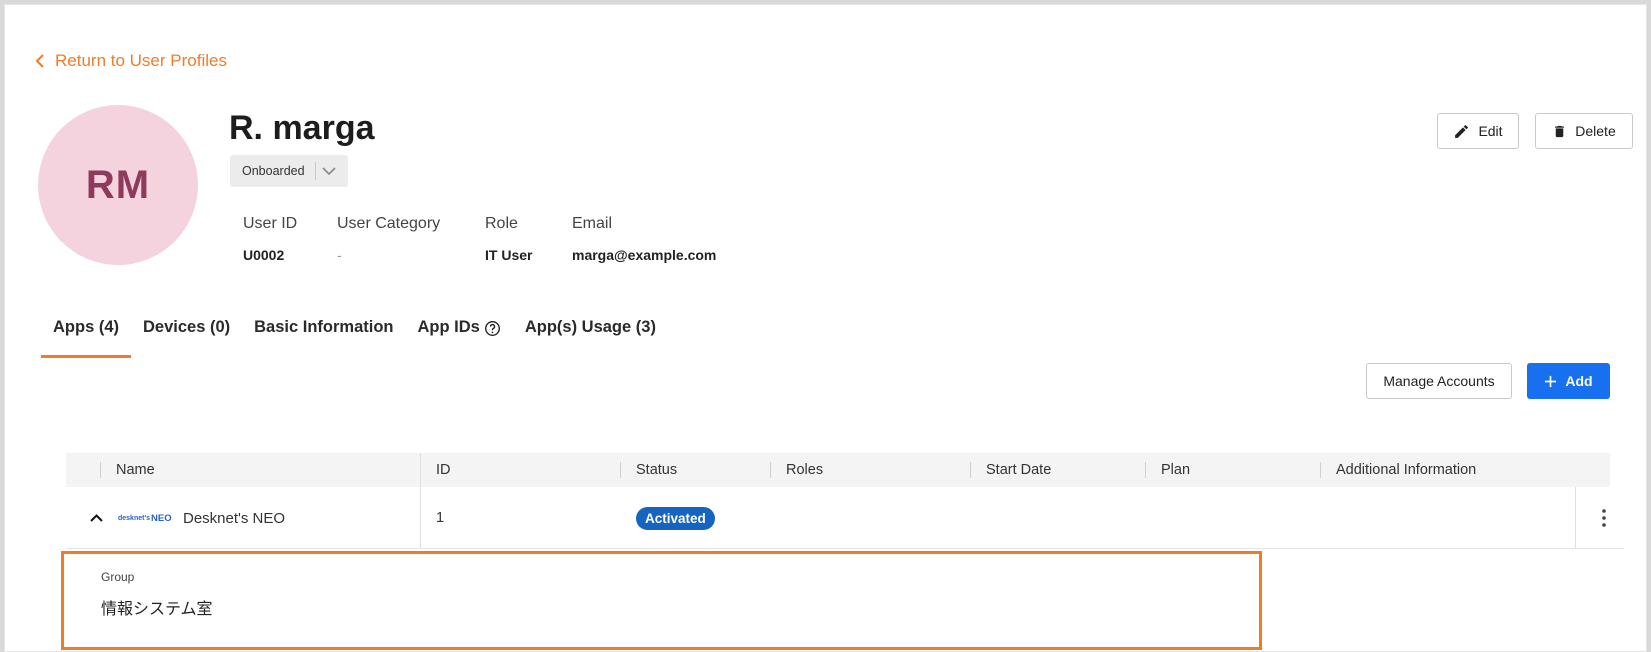 The width and height of the screenshot is (1651, 652). I want to click on add-button: Add, so click(1568, 381).